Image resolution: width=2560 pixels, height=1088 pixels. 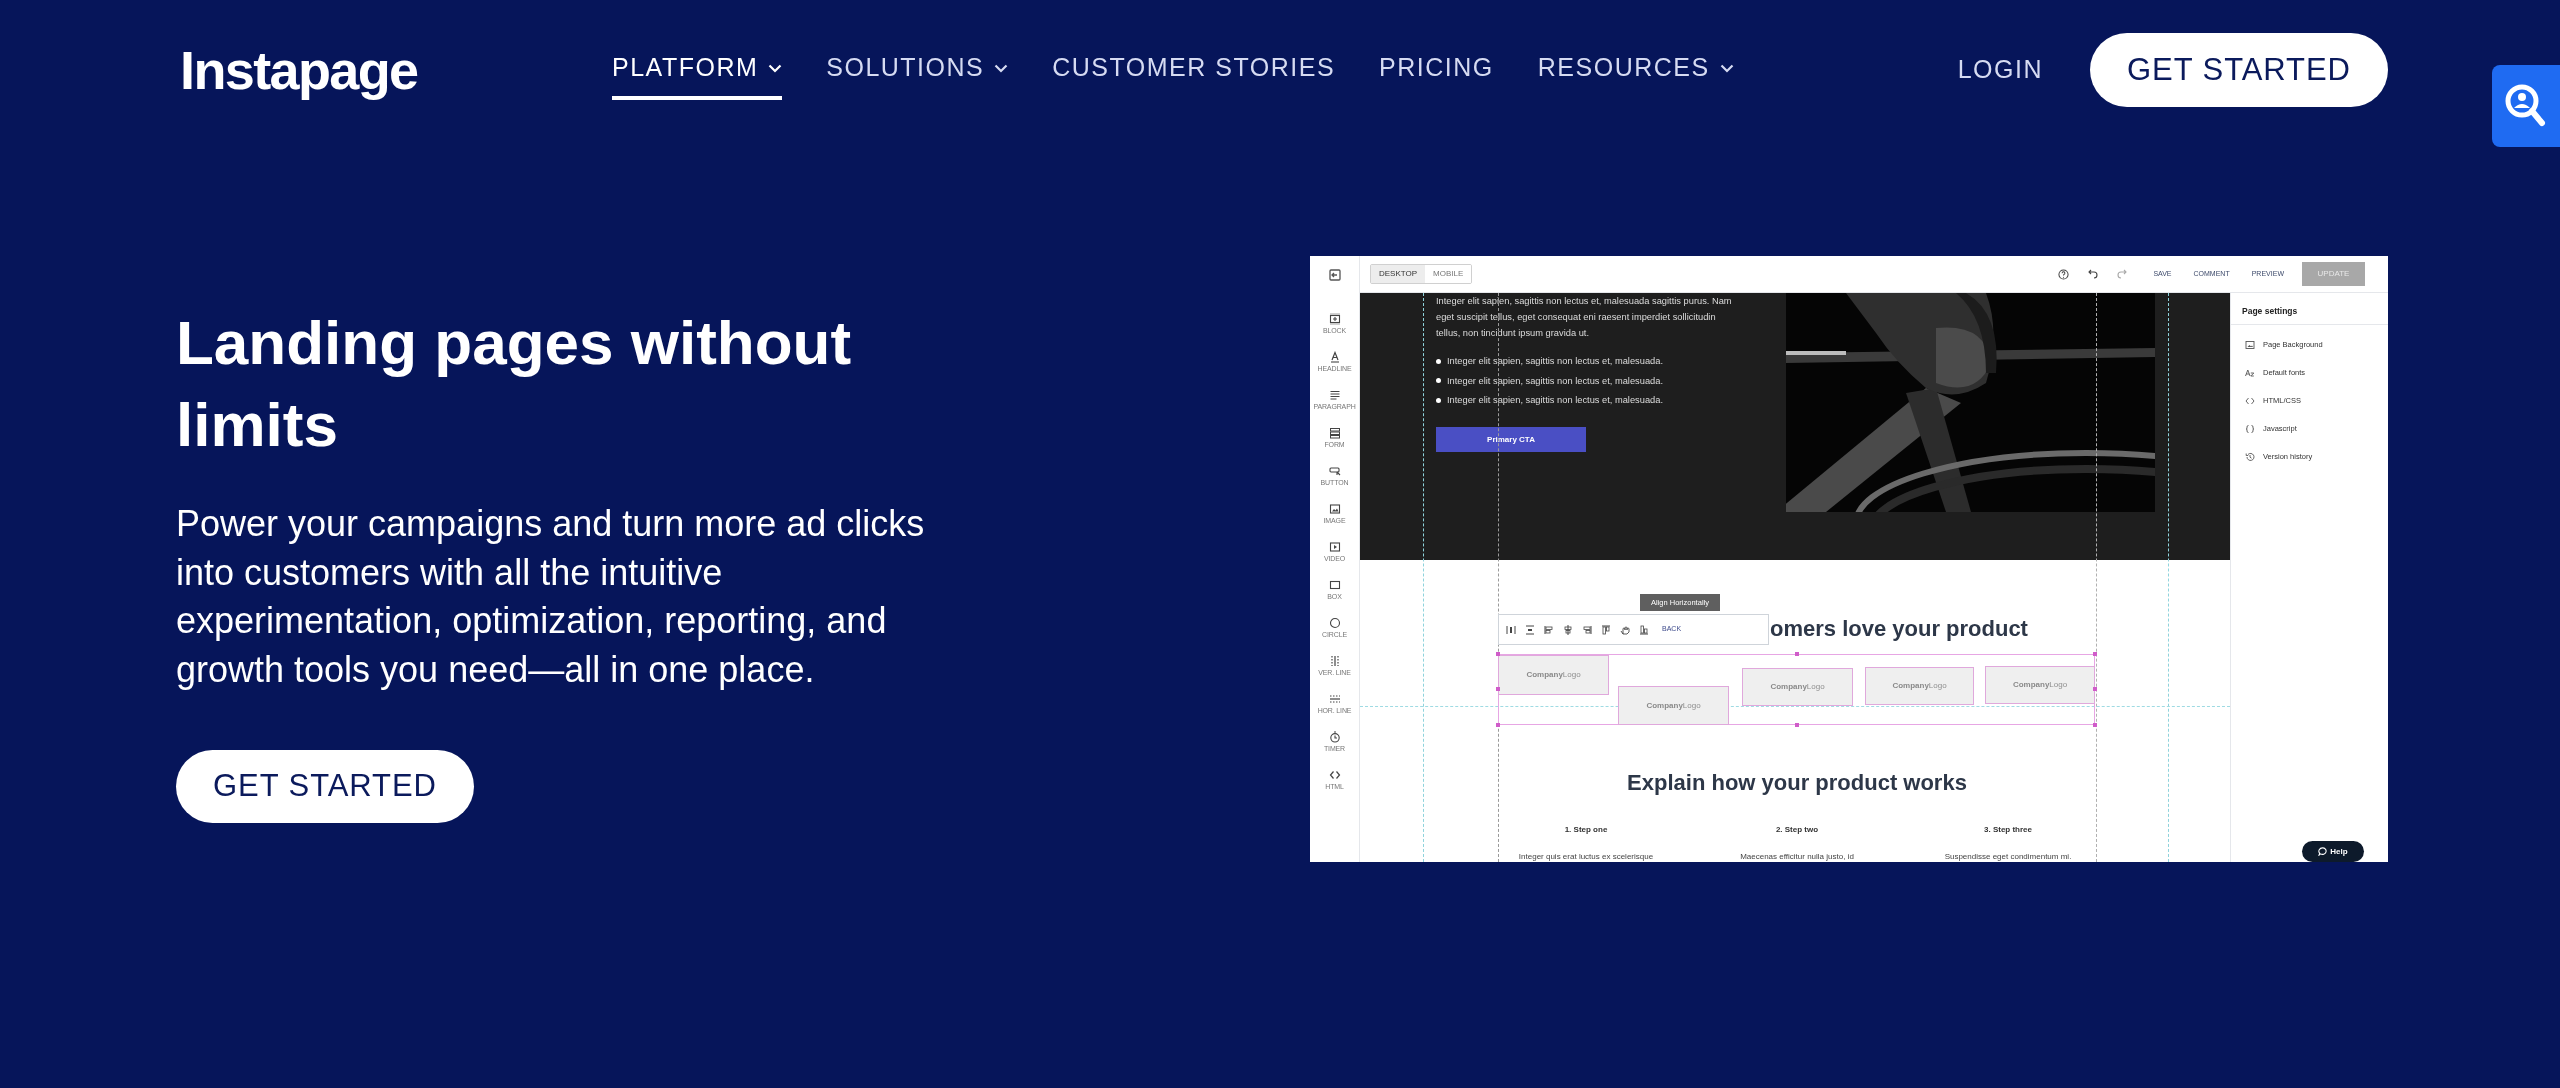 I want to click on hero-heading: Landing pages without limits, so click(x=514, y=384).